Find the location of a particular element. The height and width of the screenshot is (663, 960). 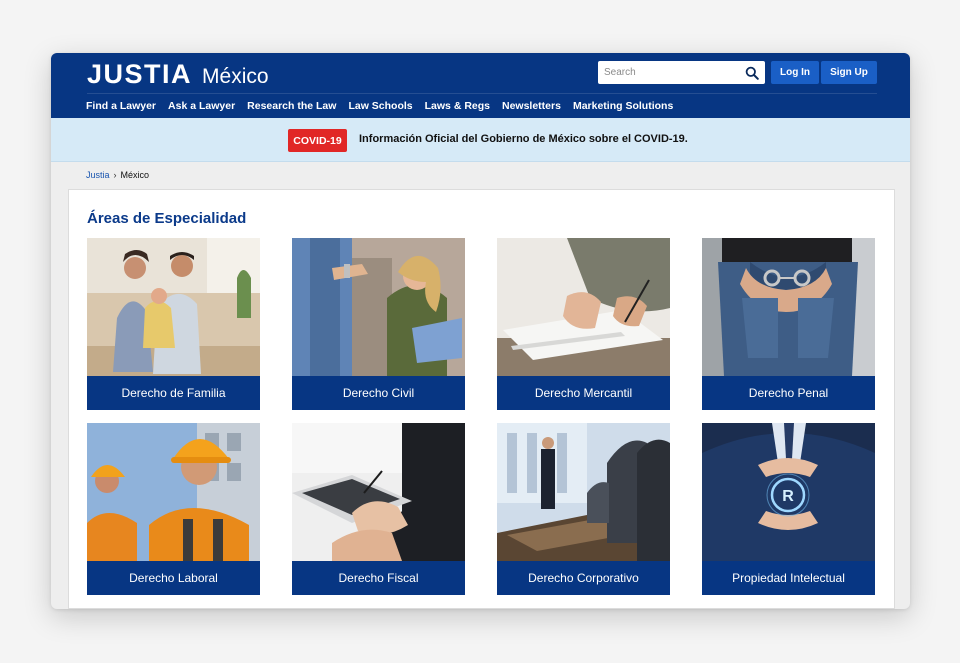

area-label: Propiedad Intelectual is located at coordinates (788, 578).